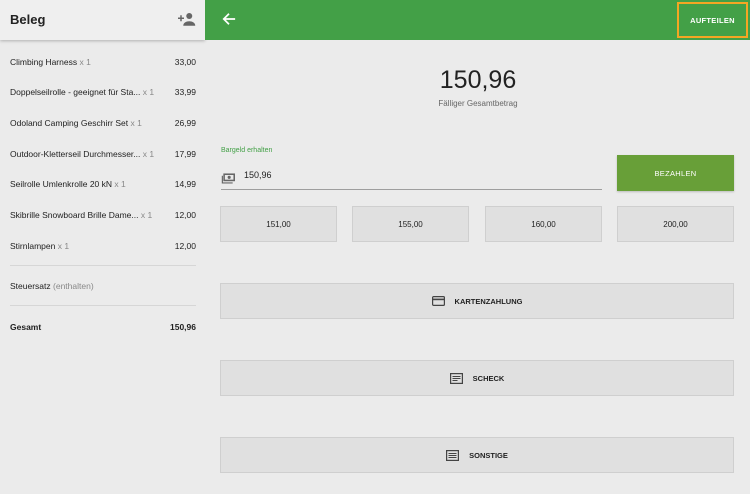 This screenshot has width=750, height=494. I want to click on item-name: Climbing Harness, so click(44, 62).